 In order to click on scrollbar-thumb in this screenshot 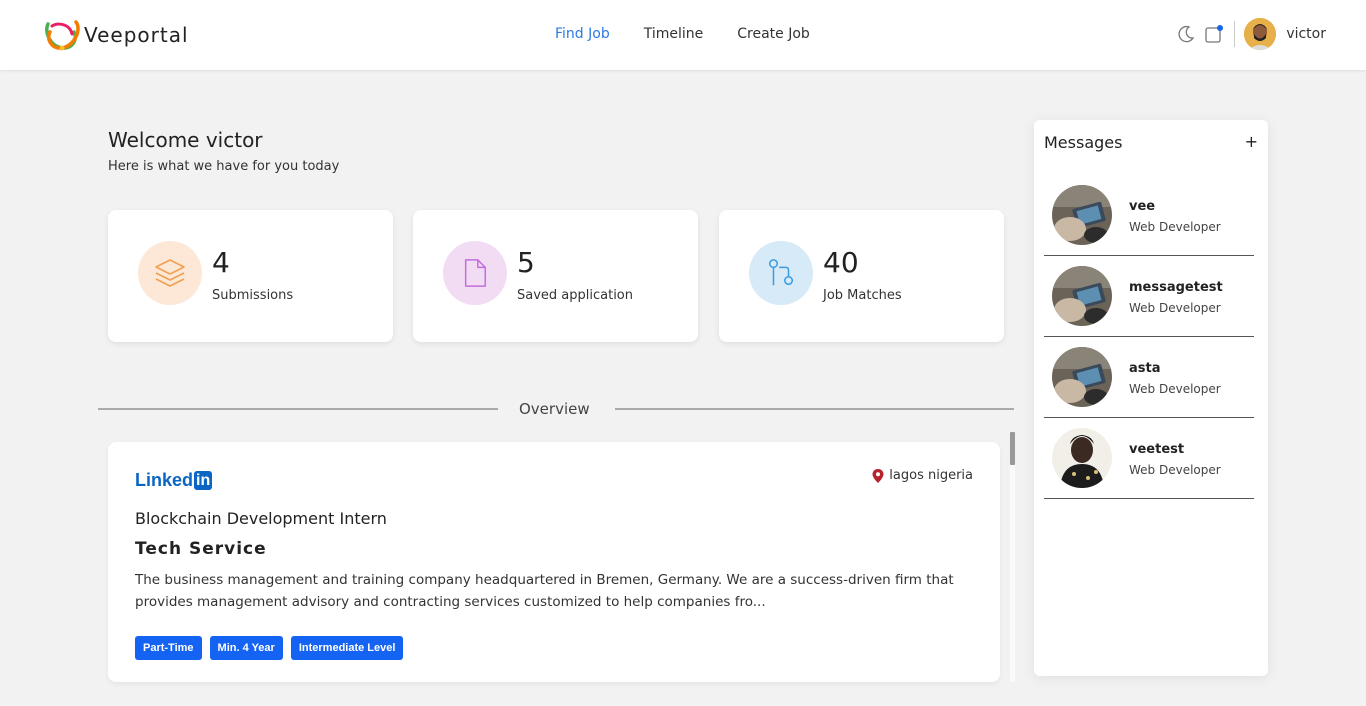, I will do `click(1012, 448)`.